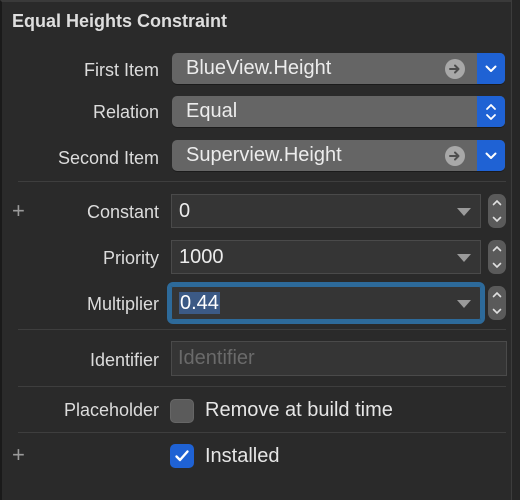 The height and width of the screenshot is (500, 520). What do you see at coordinates (326, 257) in the screenshot?
I see `priority-combo-box: 1000` at bounding box center [326, 257].